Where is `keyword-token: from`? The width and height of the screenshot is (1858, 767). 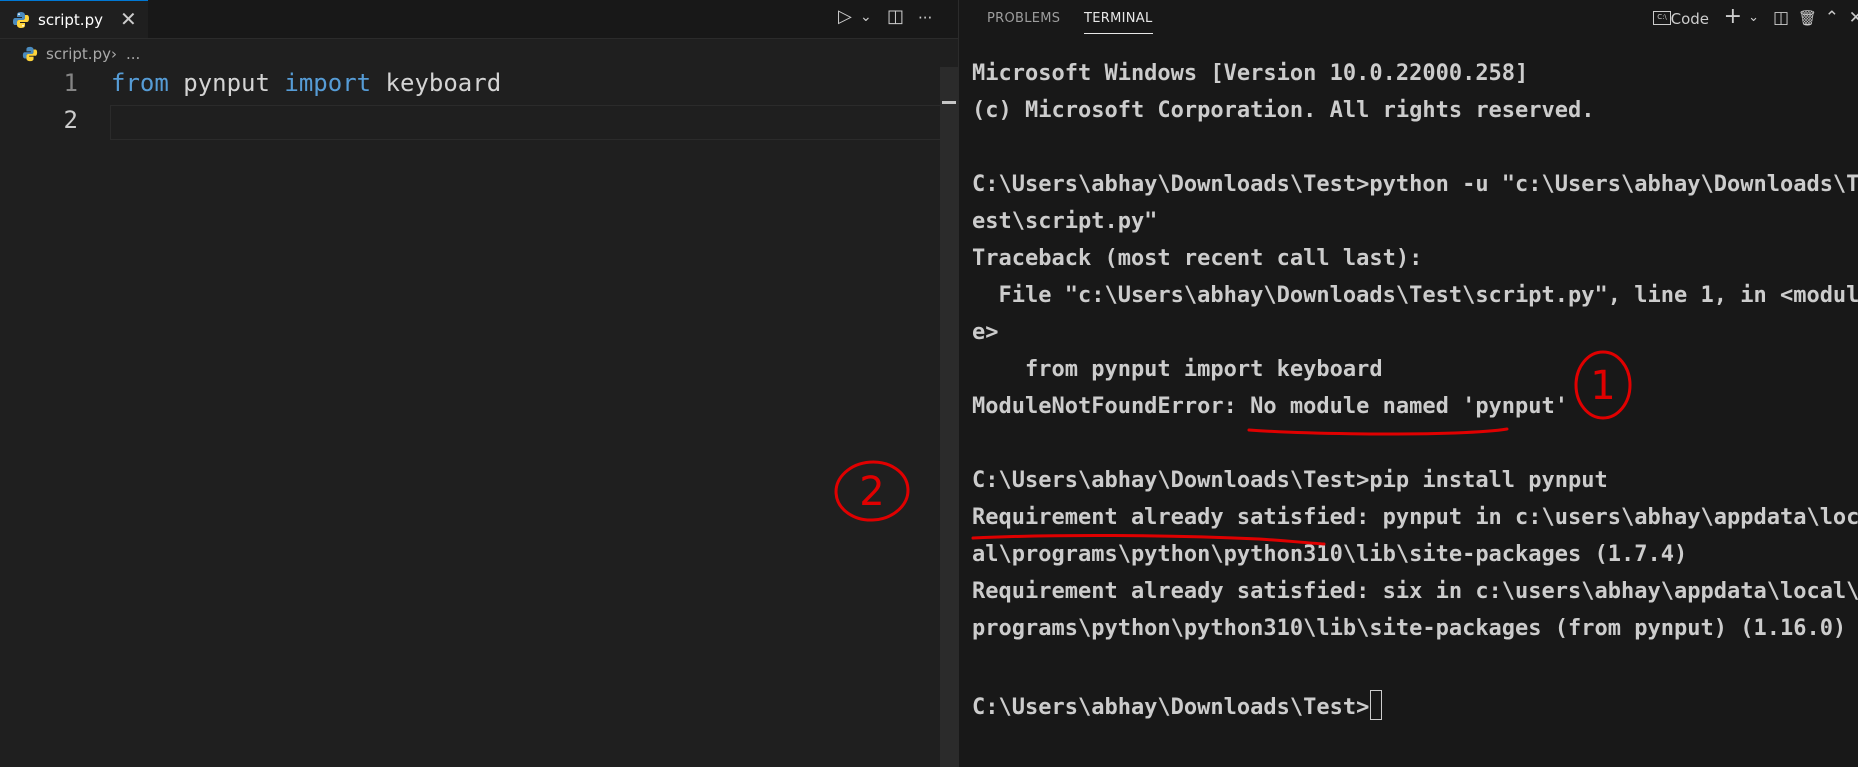 keyword-token: from is located at coordinates (140, 83).